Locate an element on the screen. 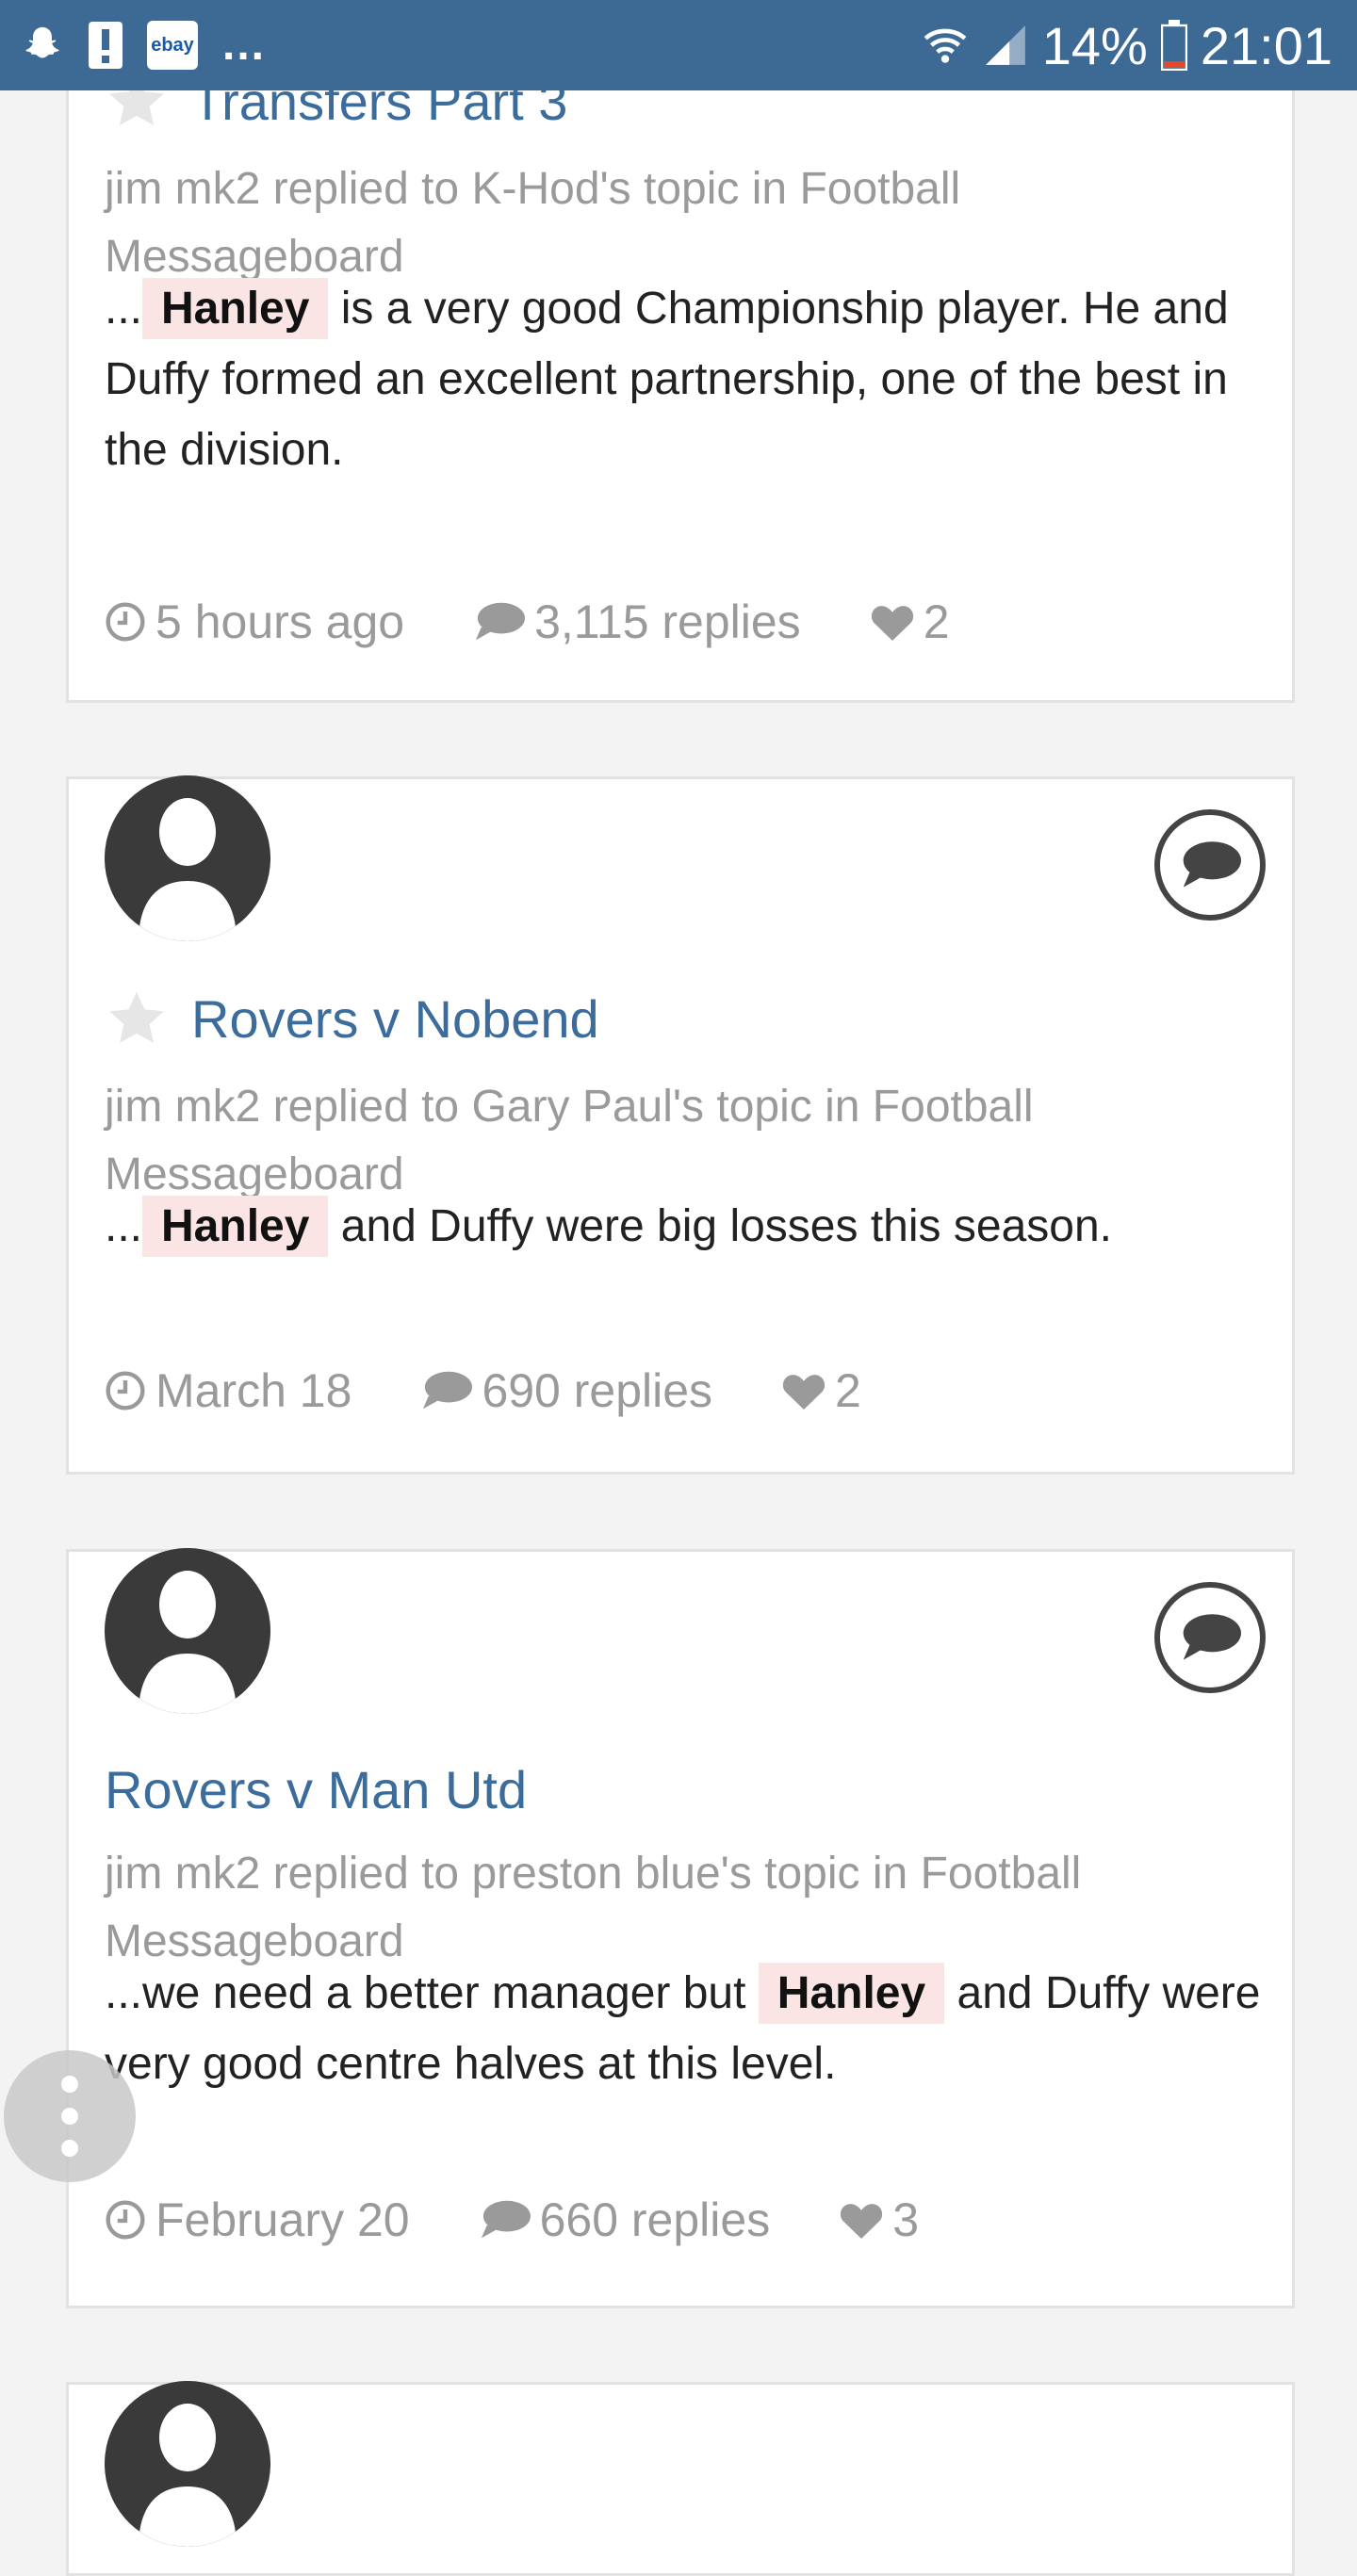 Image resolution: width=1357 pixels, height=2576 pixels. system-status: 14% 21:01 is located at coordinates (1127, 45).